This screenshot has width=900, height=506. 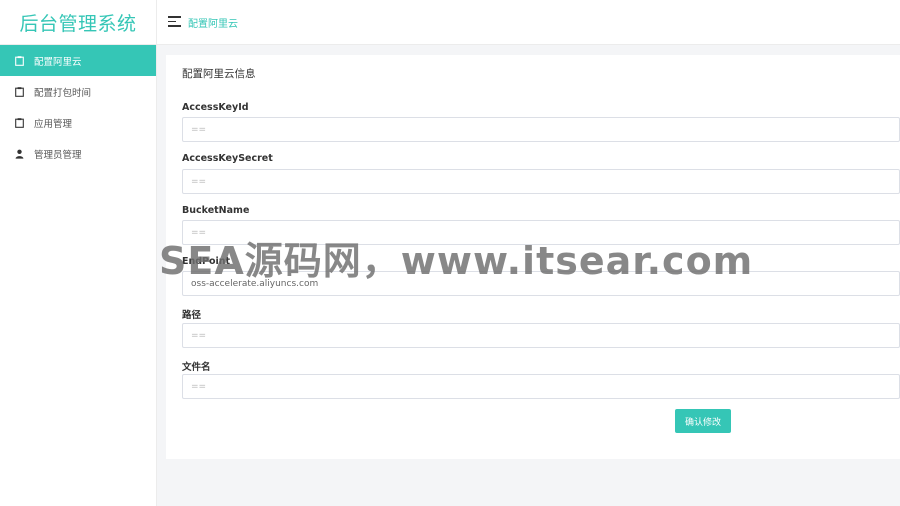 I want to click on sidebar-item-label: 配置阿里云, so click(x=58, y=62).